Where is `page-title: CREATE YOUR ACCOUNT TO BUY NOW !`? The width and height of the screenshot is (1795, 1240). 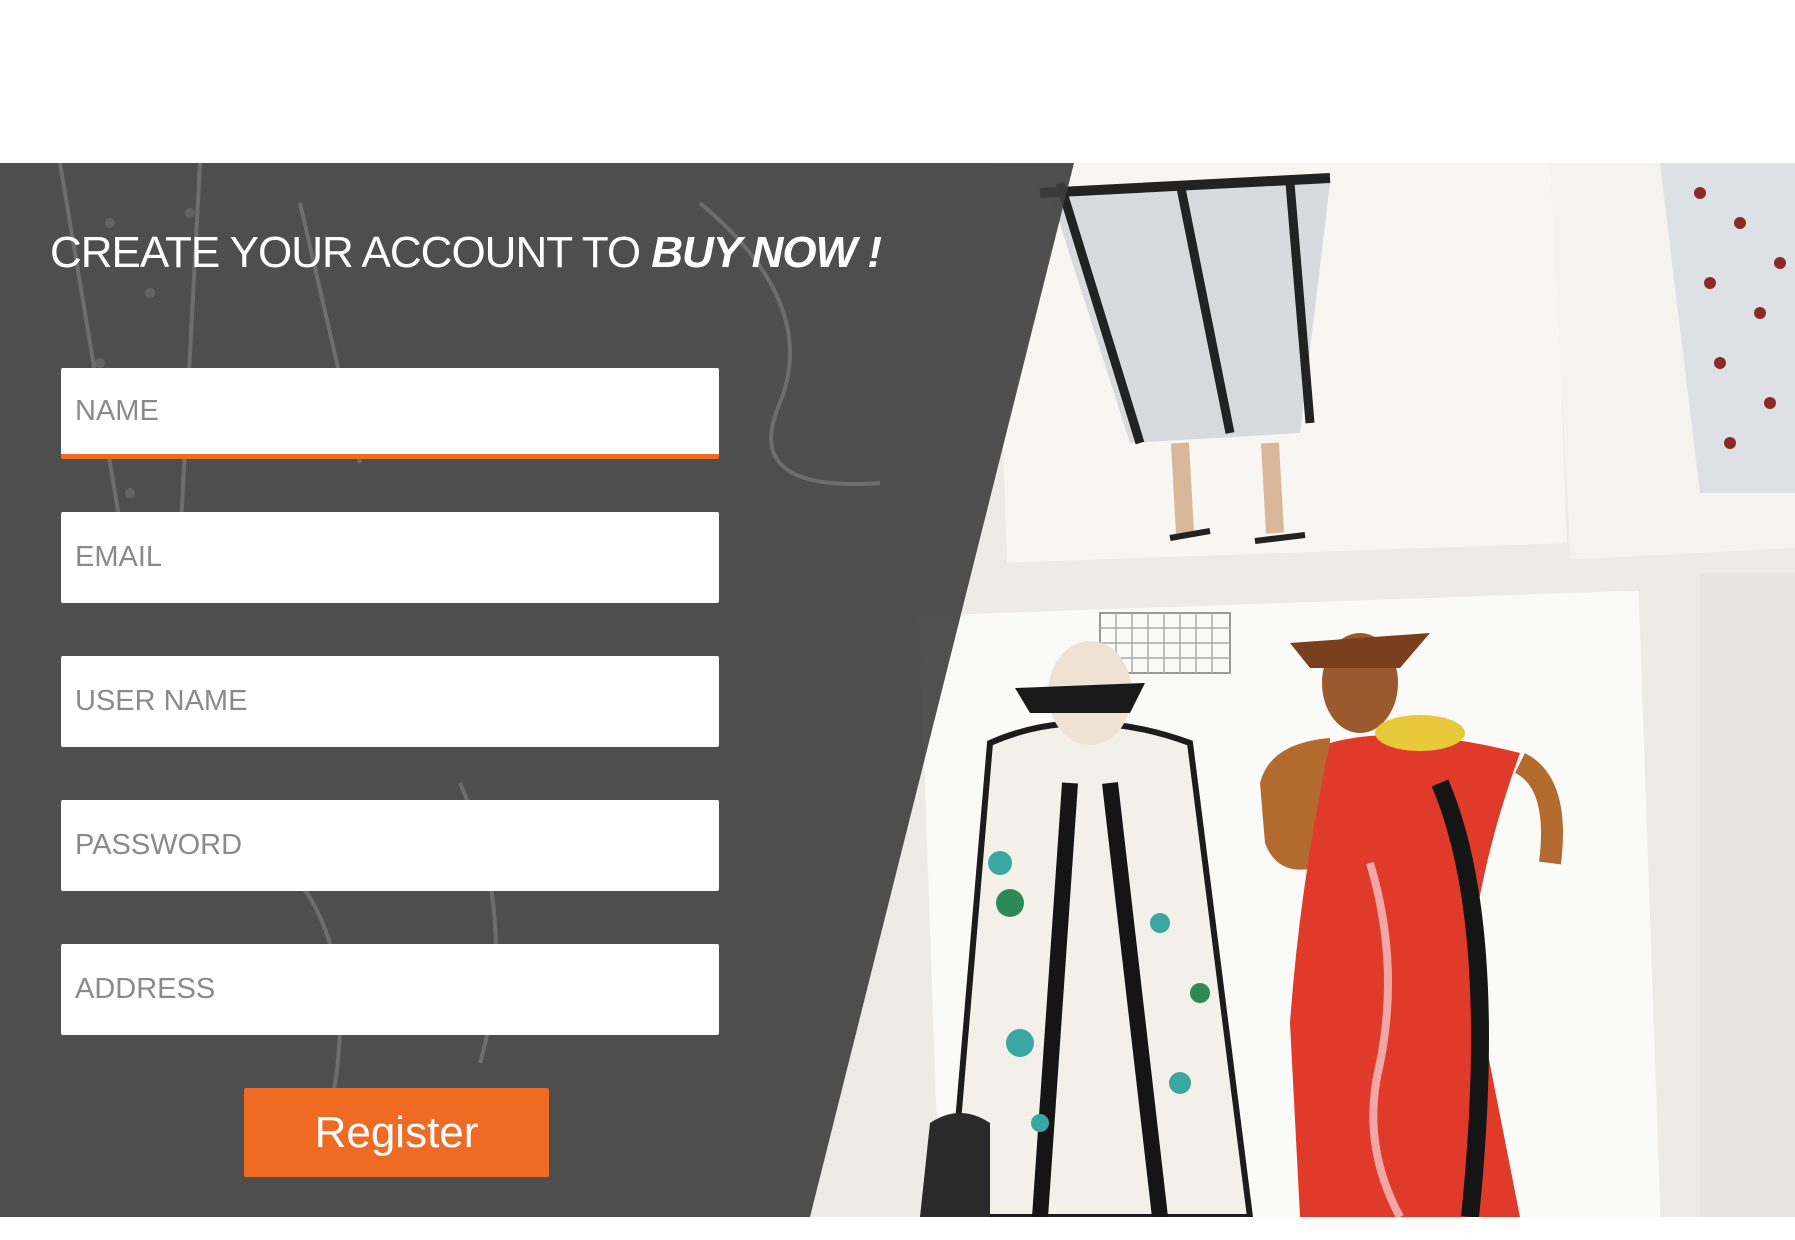
page-title: CREATE YOUR ACCOUNT TO BUY NOW ! is located at coordinates (466, 253).